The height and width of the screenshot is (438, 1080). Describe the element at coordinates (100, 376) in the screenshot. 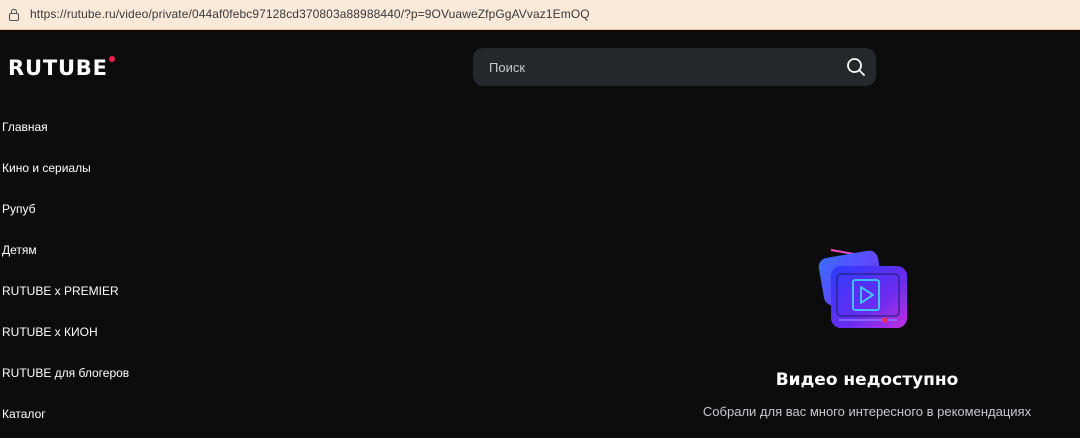

I see `sidebar-item-bloggers: RUTUBE для блогеров` at that location.